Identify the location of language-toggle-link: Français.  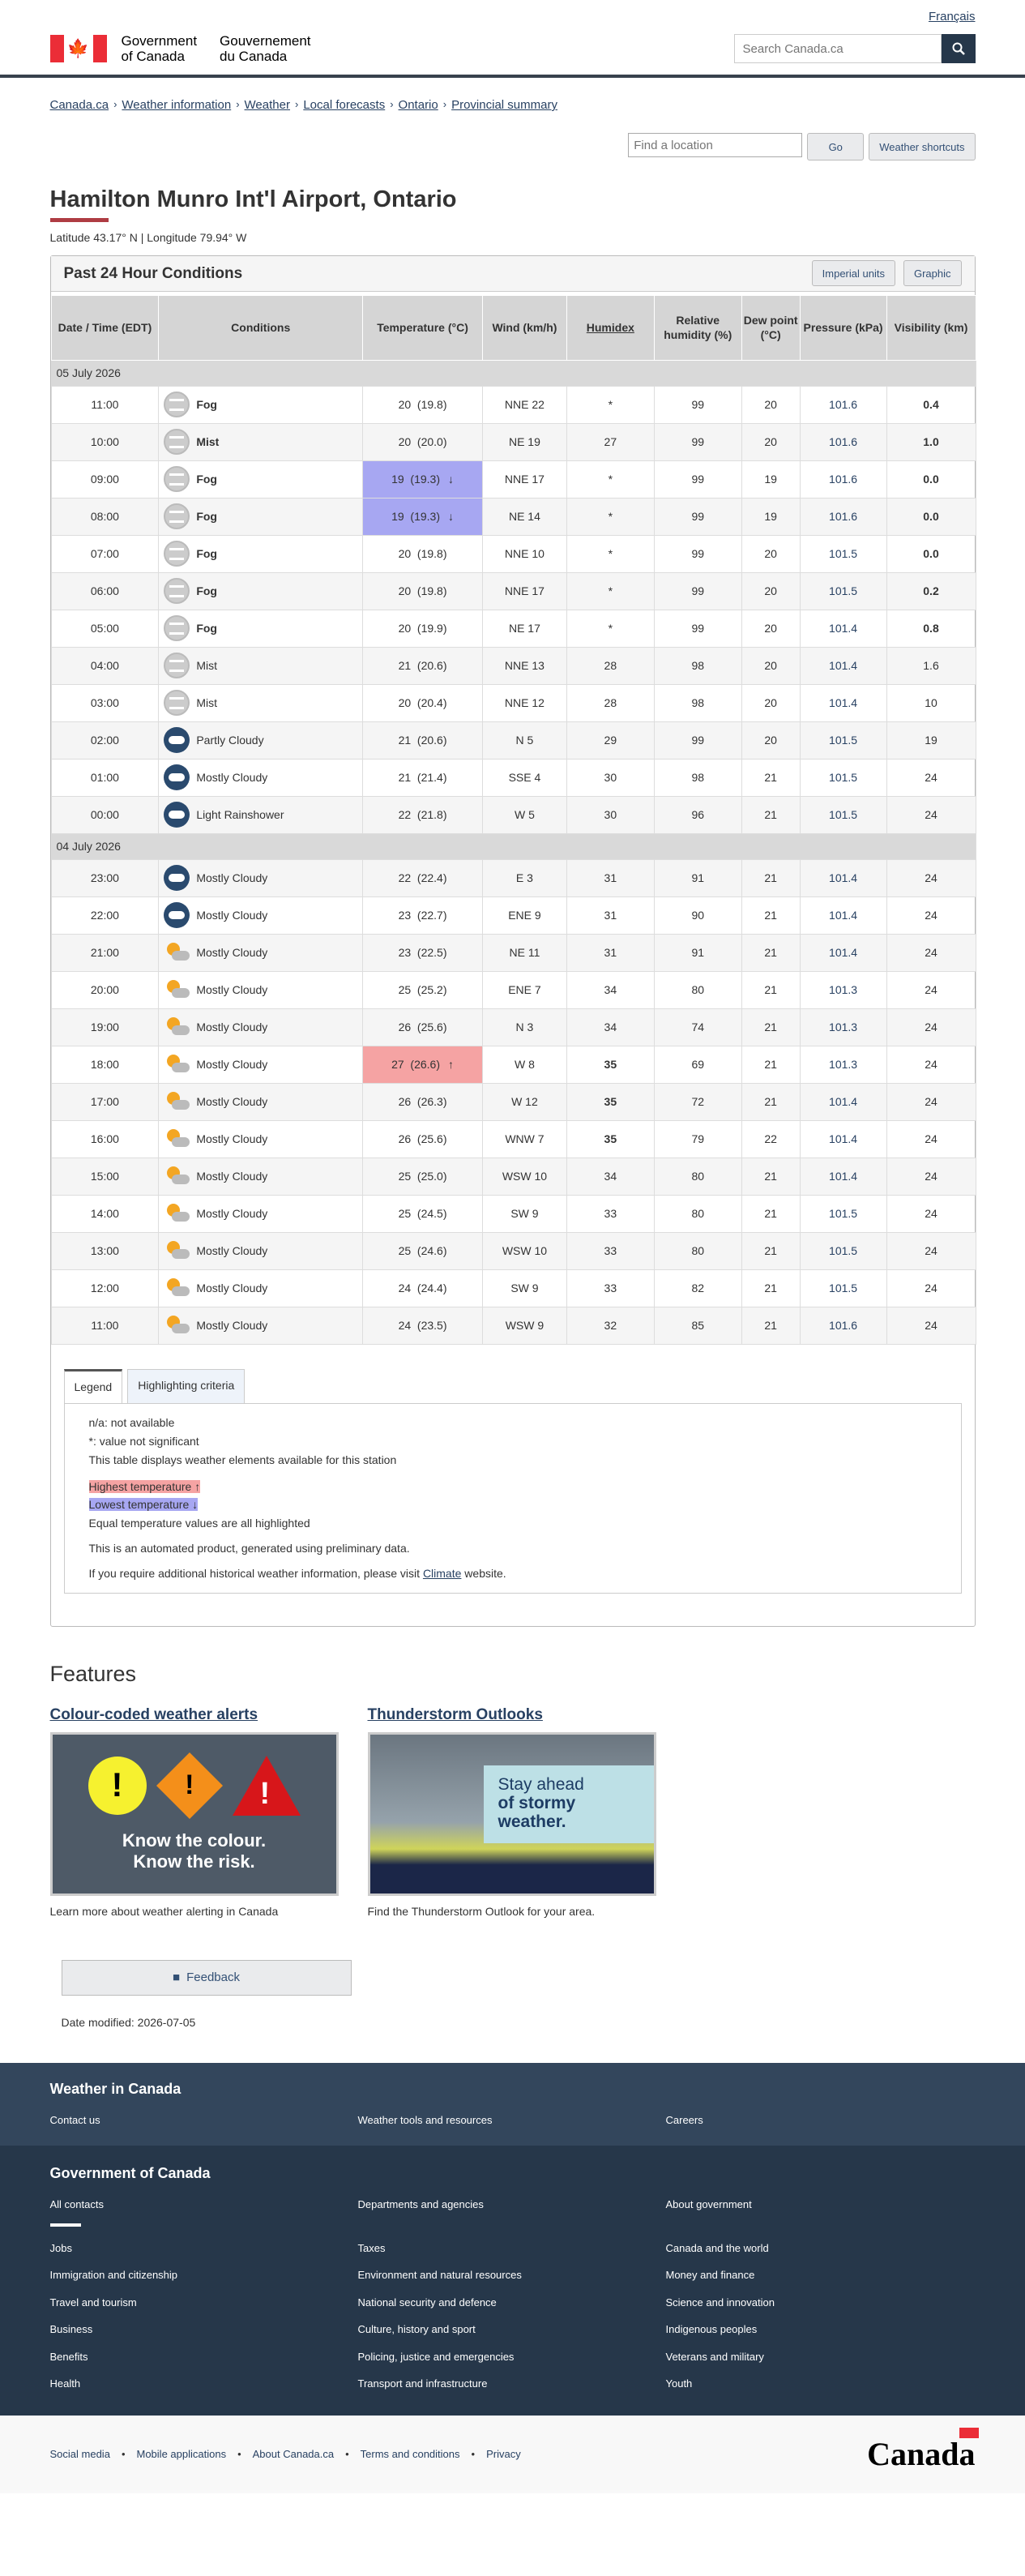
(952, 17).